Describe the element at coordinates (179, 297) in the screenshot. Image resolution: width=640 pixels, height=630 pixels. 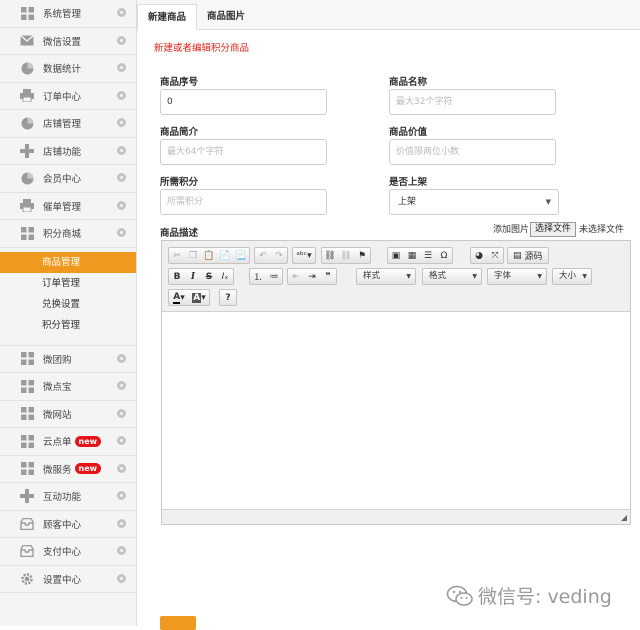
I see `text-color-icon: A ▾` at that location.